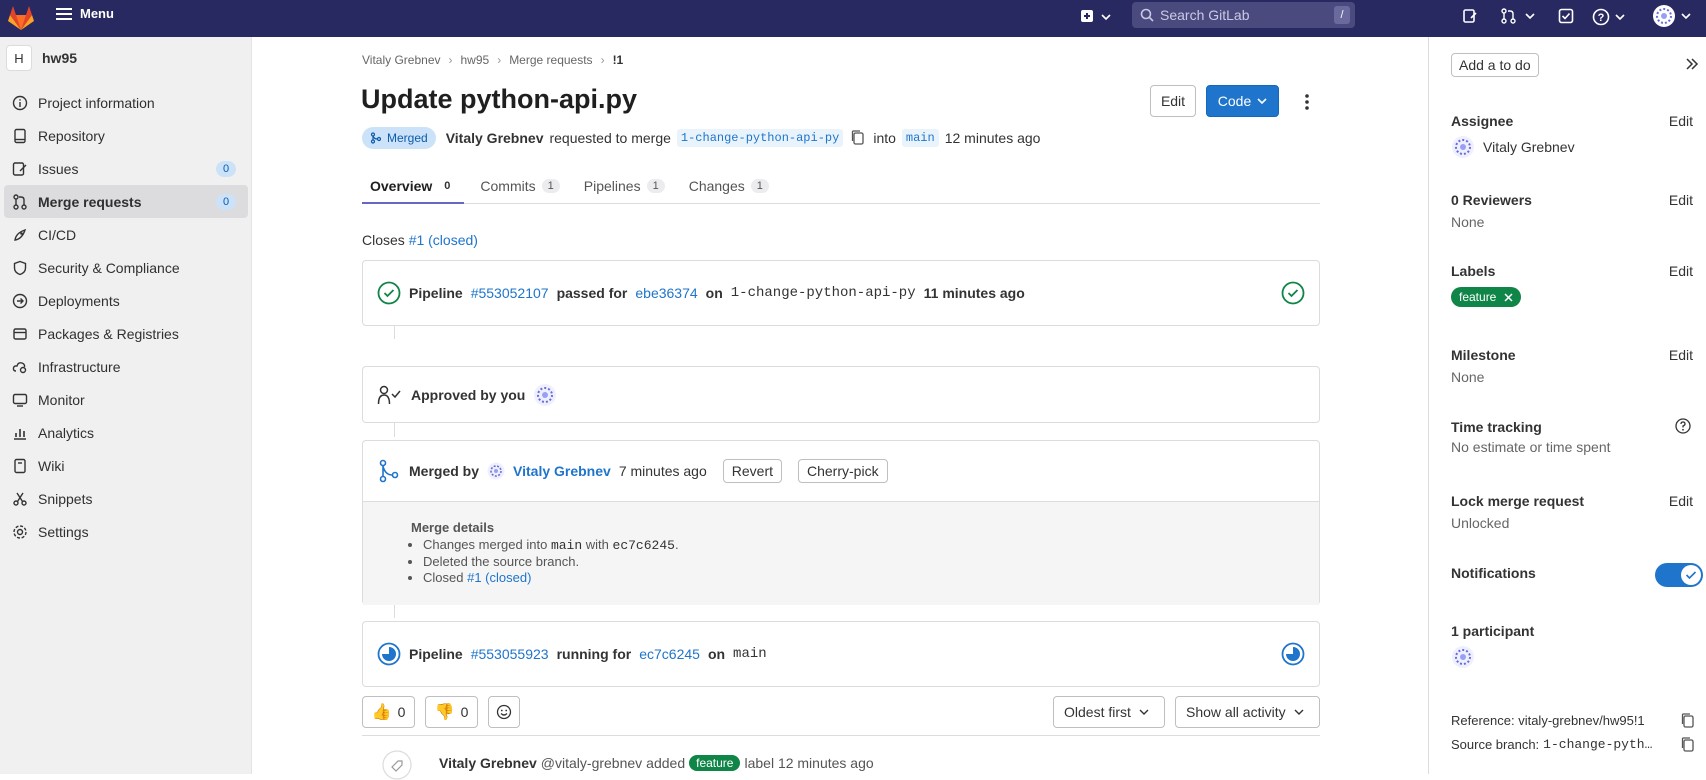  What do you see at coordinates (451, 712) in the screenshot?
I see `thumbs-down-button: 👎 0` at bounding box center [451, 712].